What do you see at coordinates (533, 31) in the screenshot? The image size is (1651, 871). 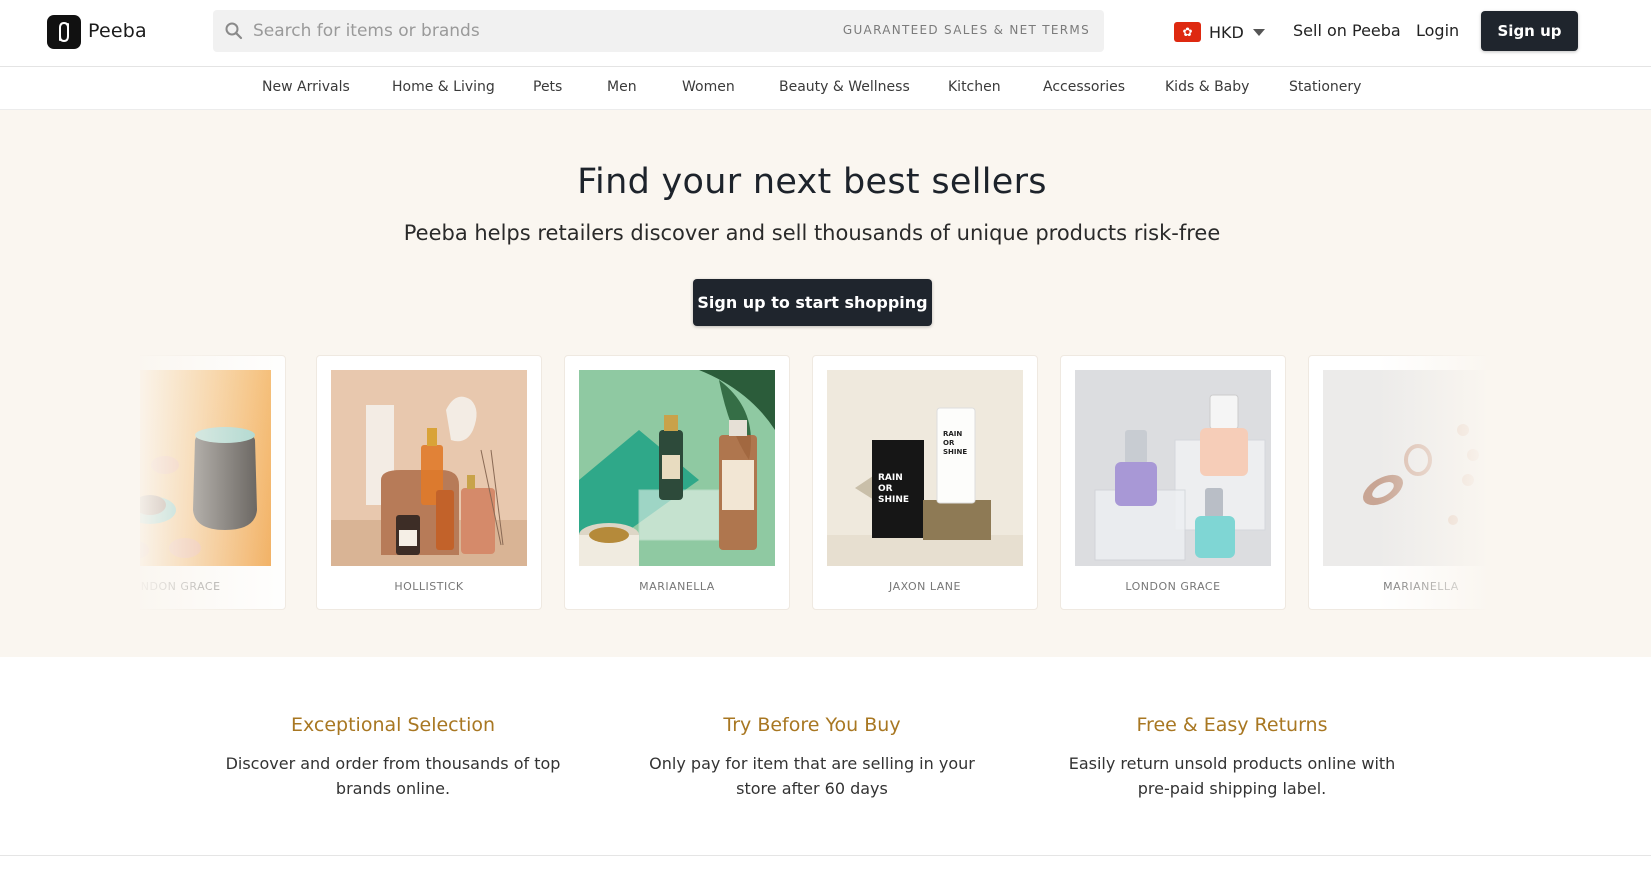 I see `search-input` at bounding box center [533, 31].